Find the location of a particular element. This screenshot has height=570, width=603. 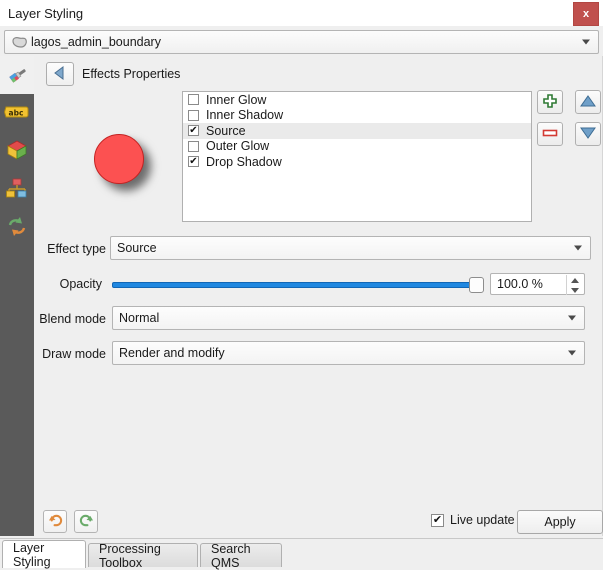

spinner-up-icon is located at coordinates (575, 280).